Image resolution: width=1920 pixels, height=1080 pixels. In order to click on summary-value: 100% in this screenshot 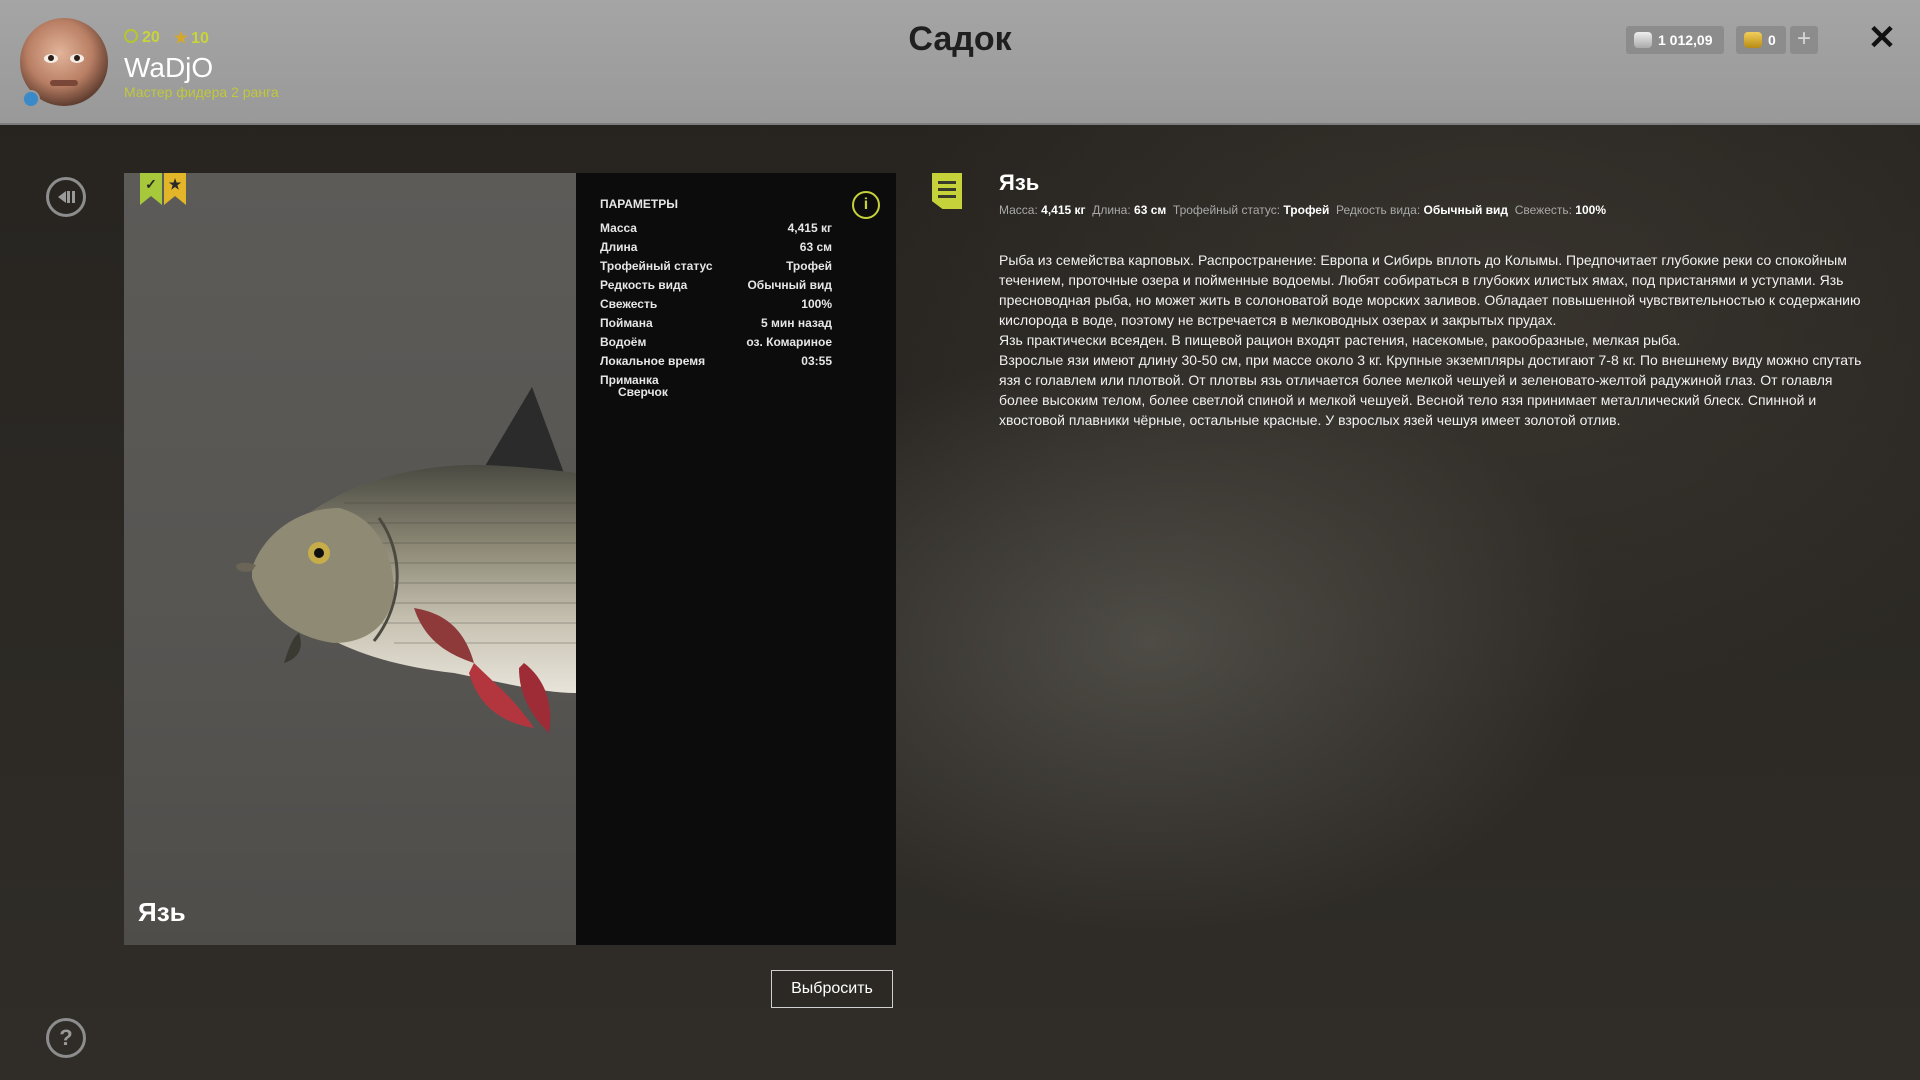, I will do `click(1590, 210)`.